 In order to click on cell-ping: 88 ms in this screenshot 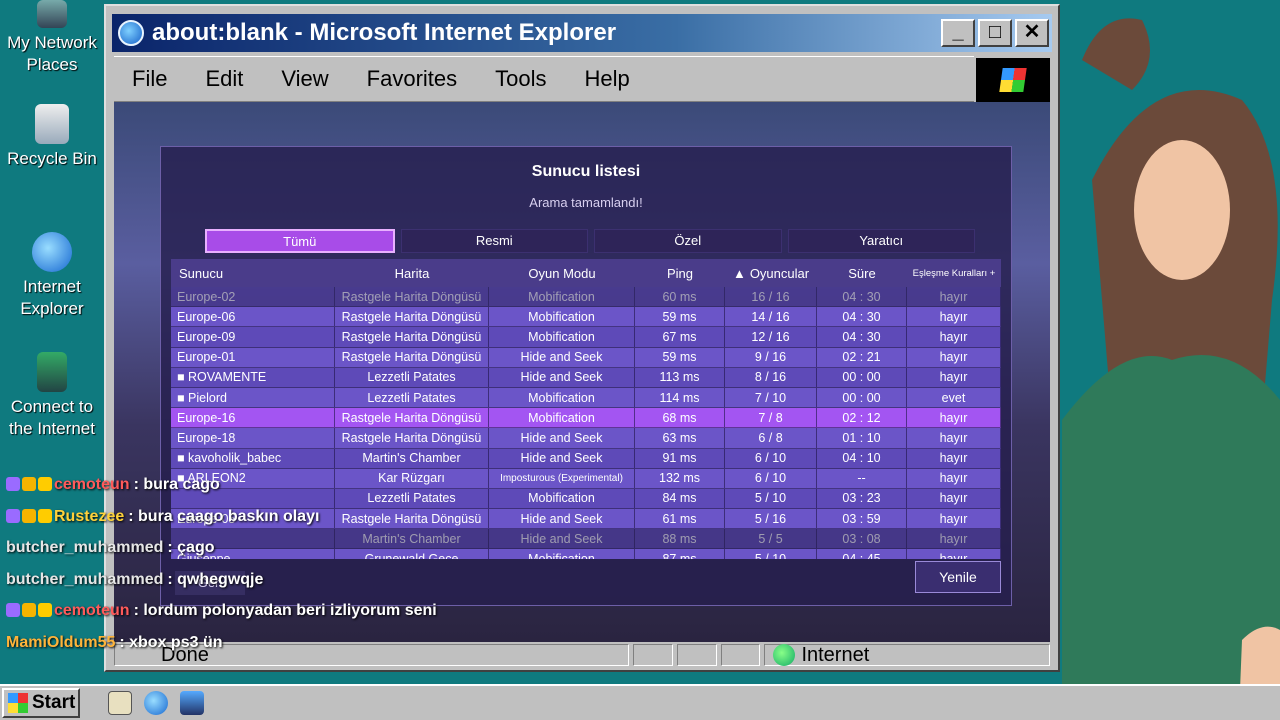, I will do `click(680, 539)`.